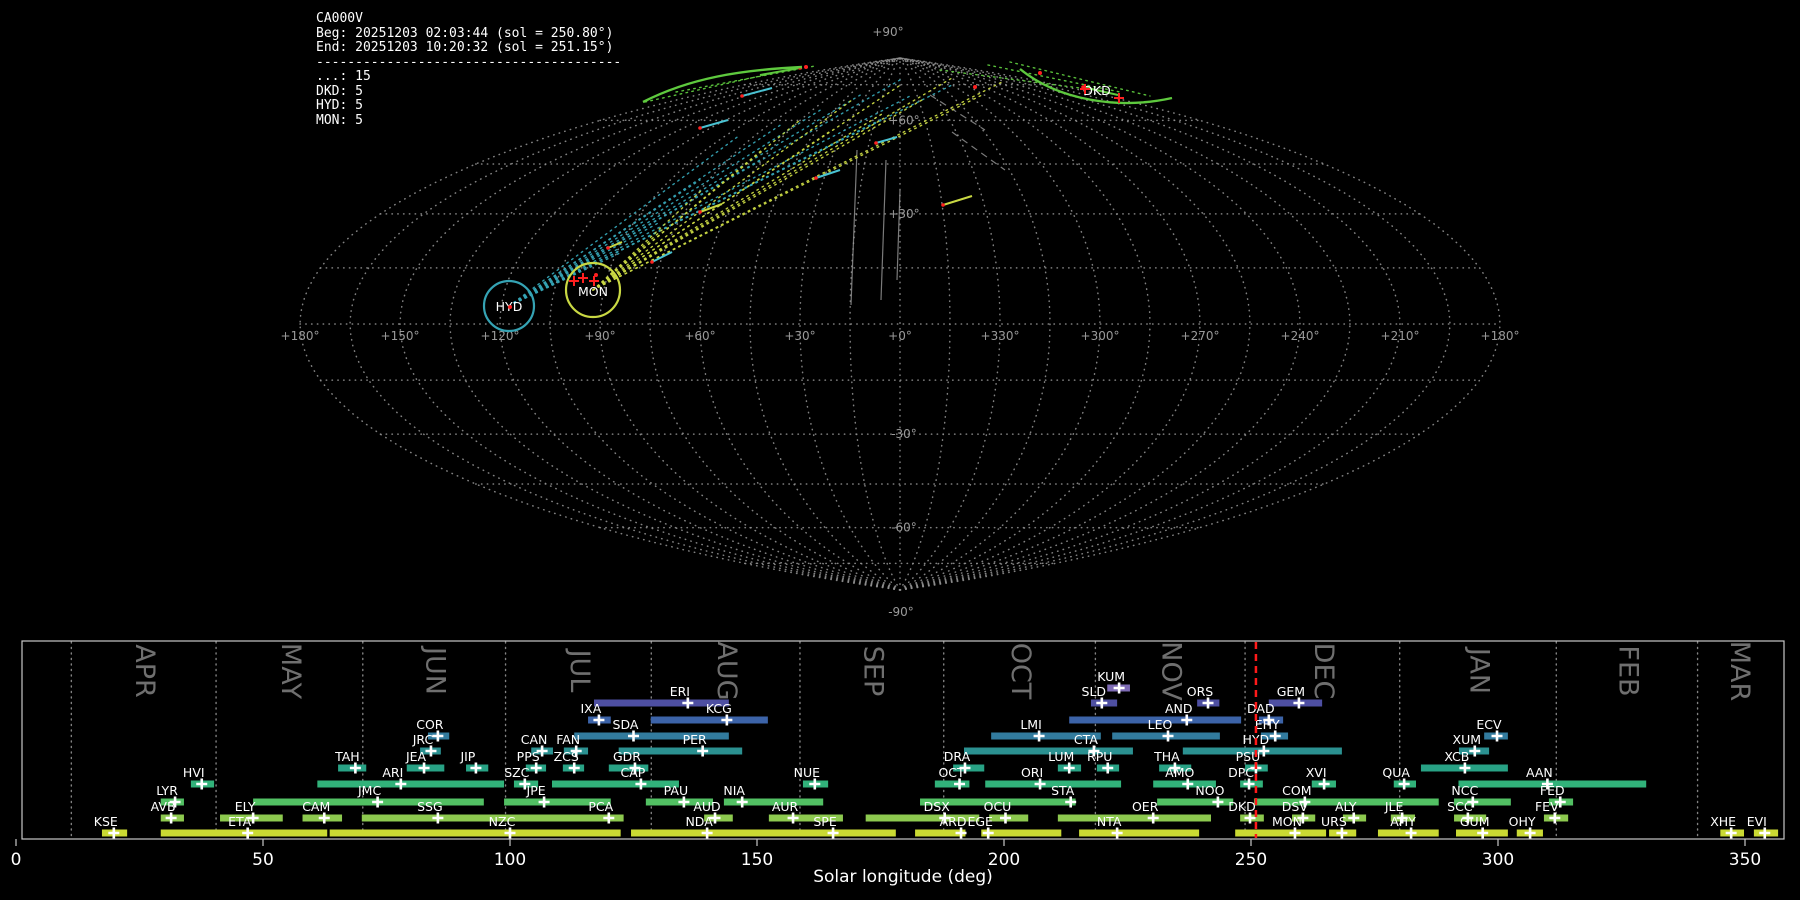 This screenshot has height=900, width=1800. Describe the element at coordinates (1020, 671) in the screenshot. I see `month-label: OCT` at that location.